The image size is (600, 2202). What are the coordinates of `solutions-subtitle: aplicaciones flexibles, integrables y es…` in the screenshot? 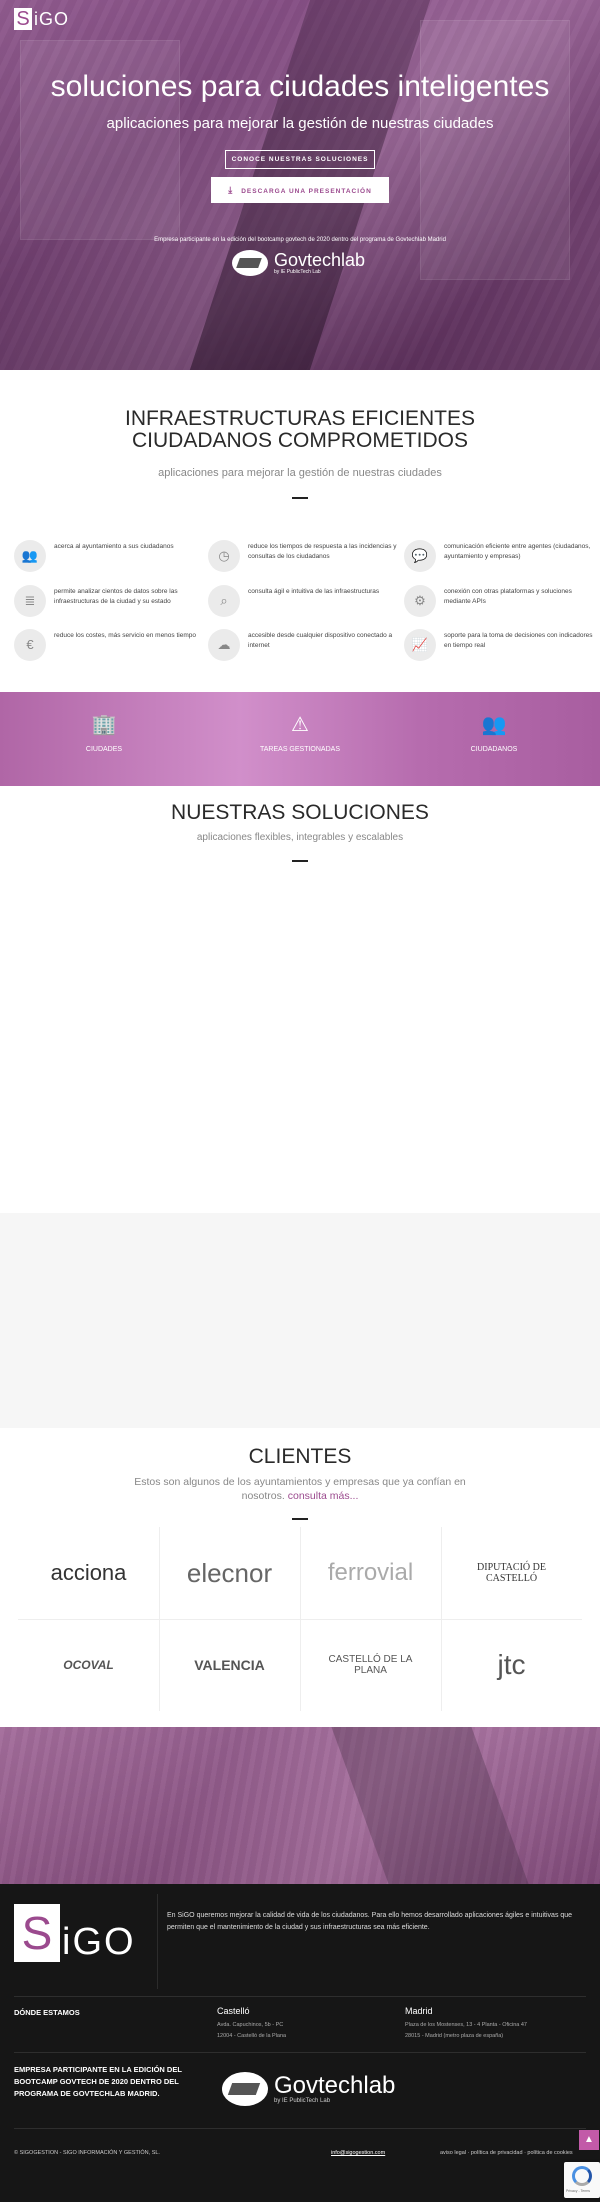 It's located at (300, 837).